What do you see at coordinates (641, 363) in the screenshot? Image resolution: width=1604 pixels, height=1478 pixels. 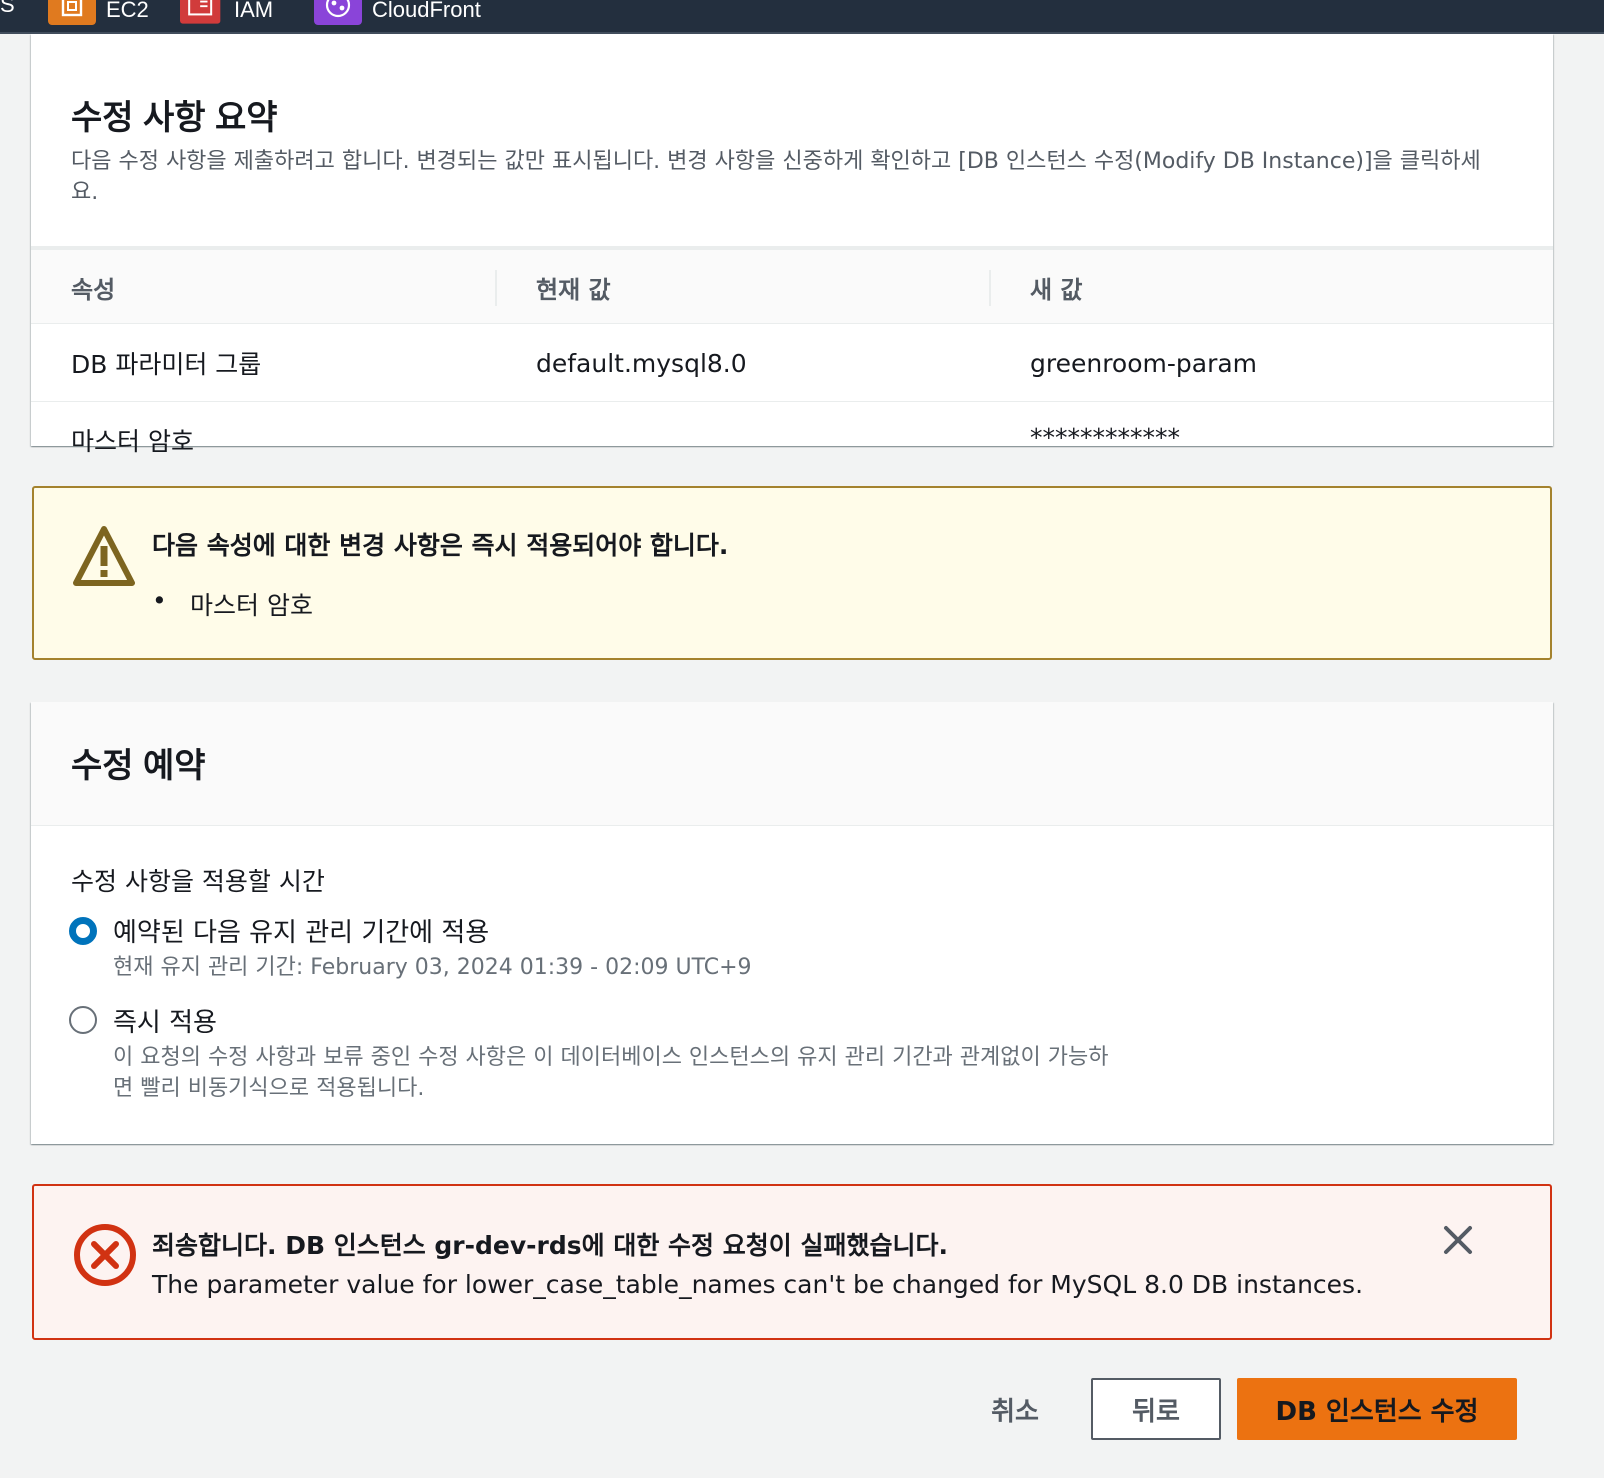 I see `row-current-value: default.mysql8.0` at bounding box center [641, 363].